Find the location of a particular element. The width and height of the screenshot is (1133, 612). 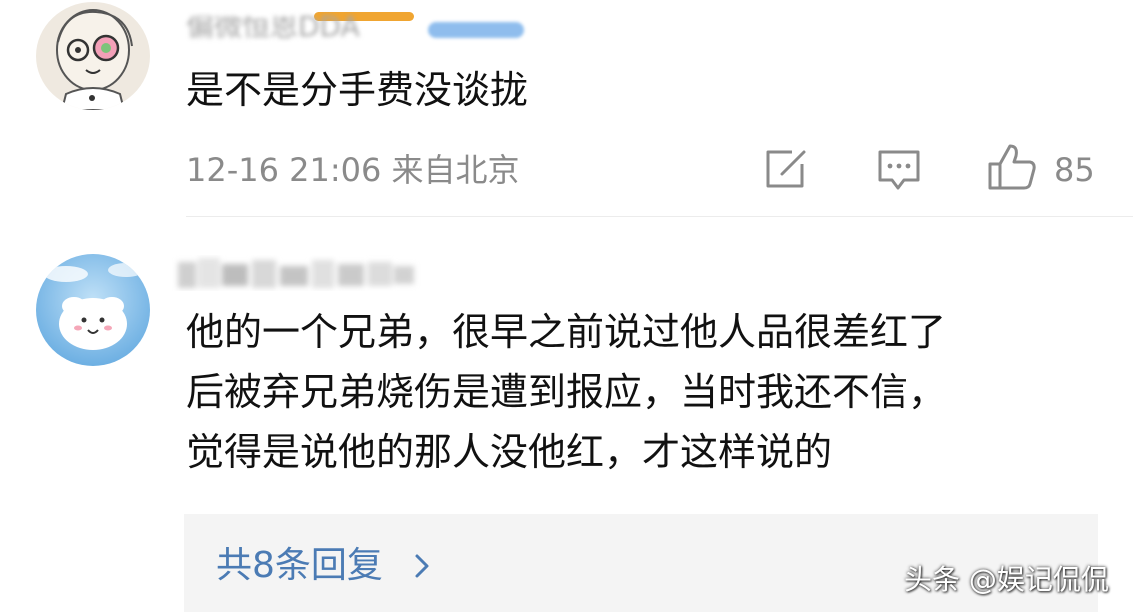

divider is located at coordinates (659, 216).